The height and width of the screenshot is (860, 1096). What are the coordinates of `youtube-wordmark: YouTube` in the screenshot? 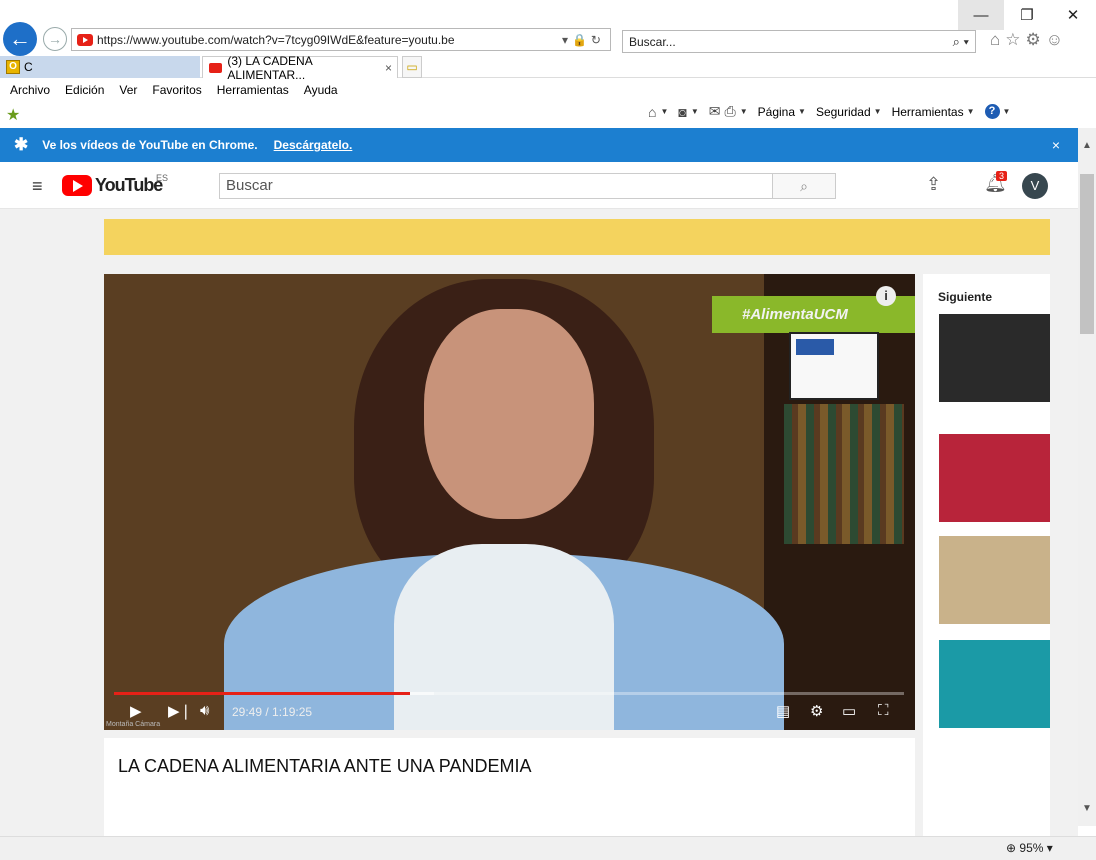 It's located at (129, 185).